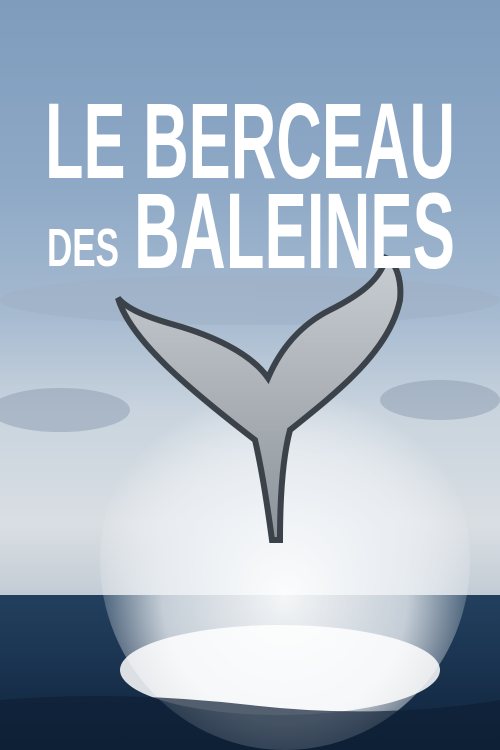 The width and height of the screenshot is (500, 750). Describe the element at coordinates (294, 230) in the screenshot. I see `title-line-2-large: BALEINES` at that location.